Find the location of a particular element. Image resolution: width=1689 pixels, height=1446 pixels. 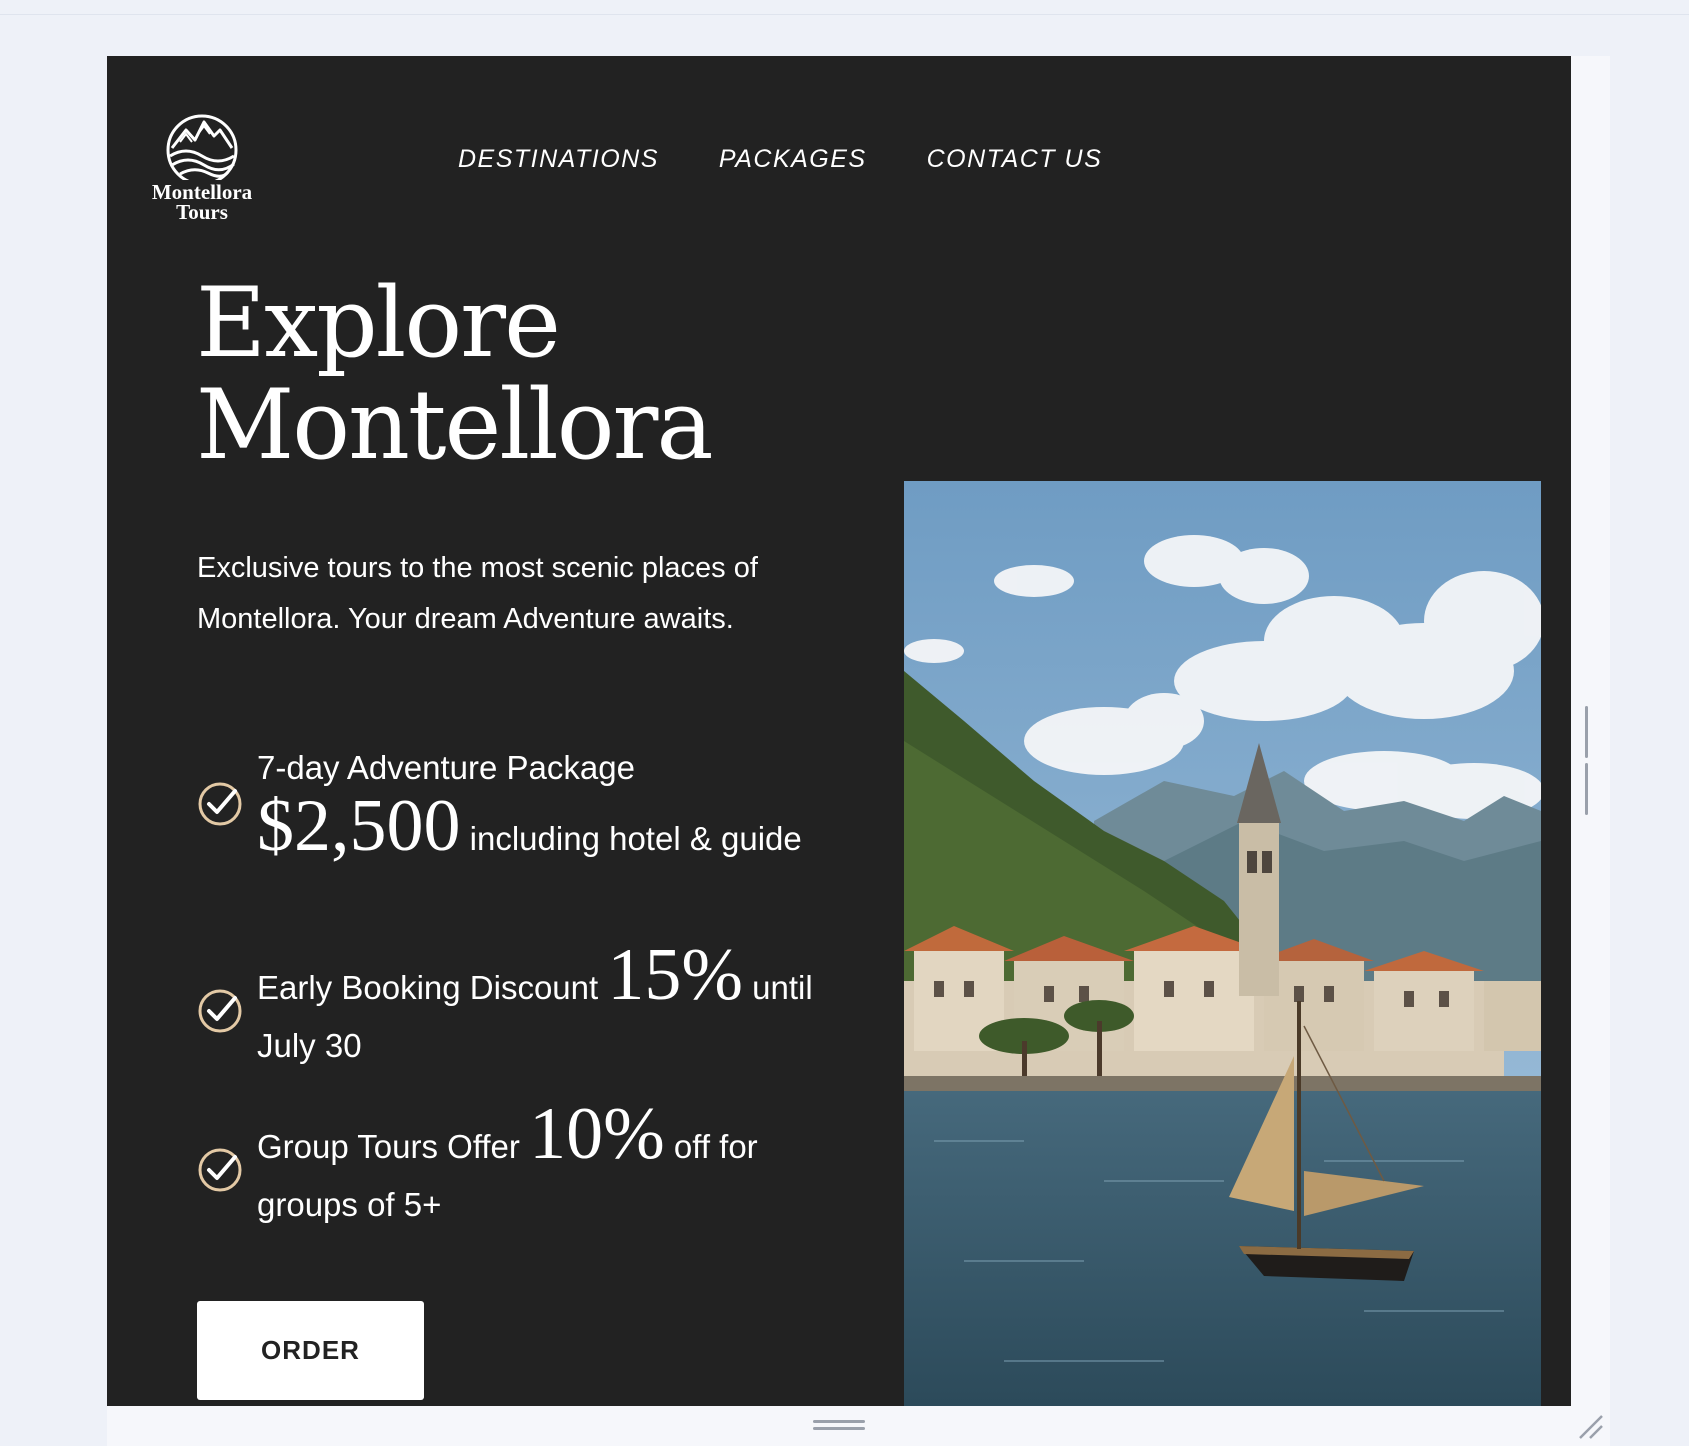

brand-name: Montellora Tours is located at coordinates (202, 202).